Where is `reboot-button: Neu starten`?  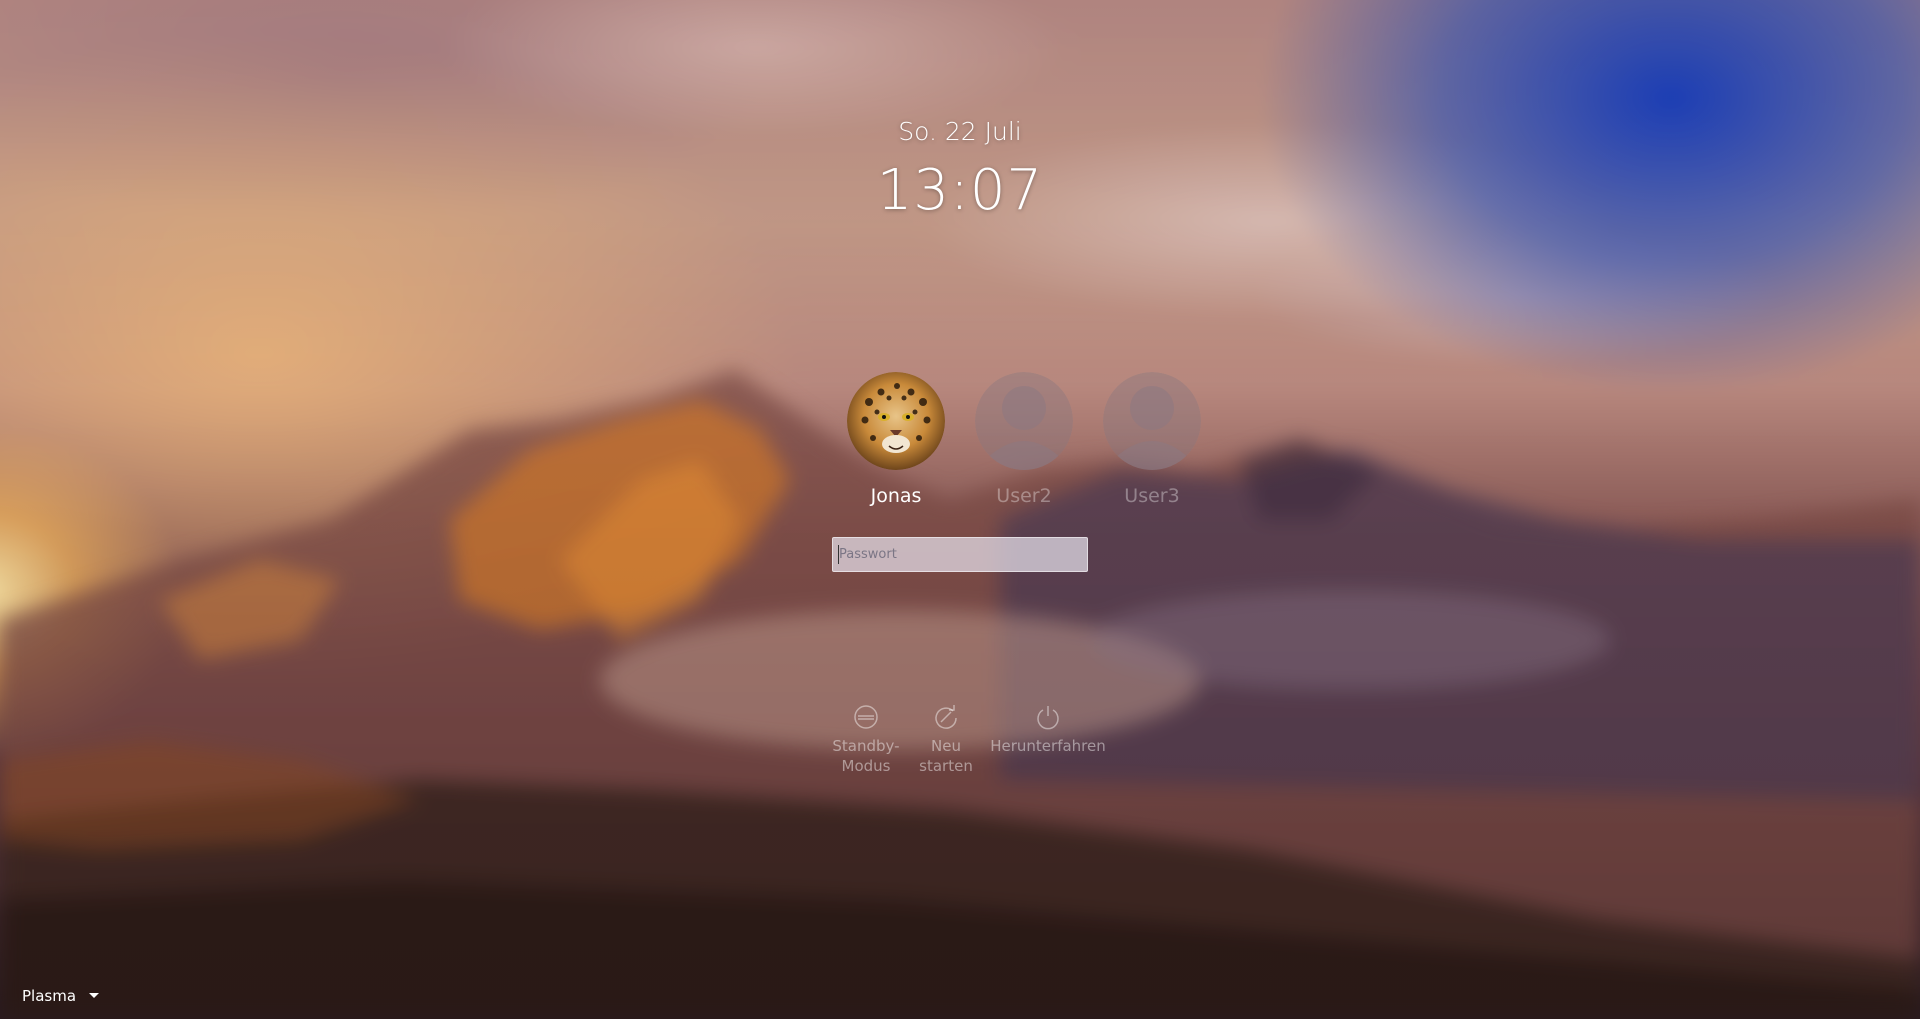 reboot-button: Neu starten is located at coordinates (946, 738).